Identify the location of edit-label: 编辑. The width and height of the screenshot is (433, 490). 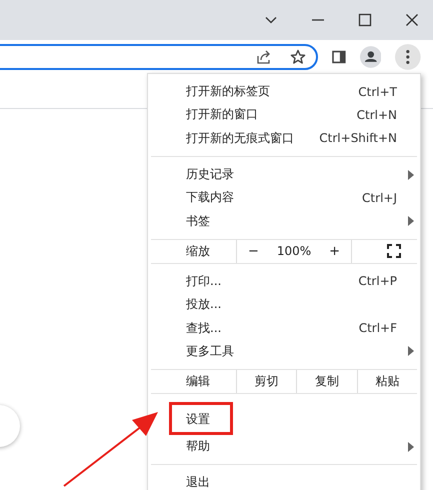
(198, 381).